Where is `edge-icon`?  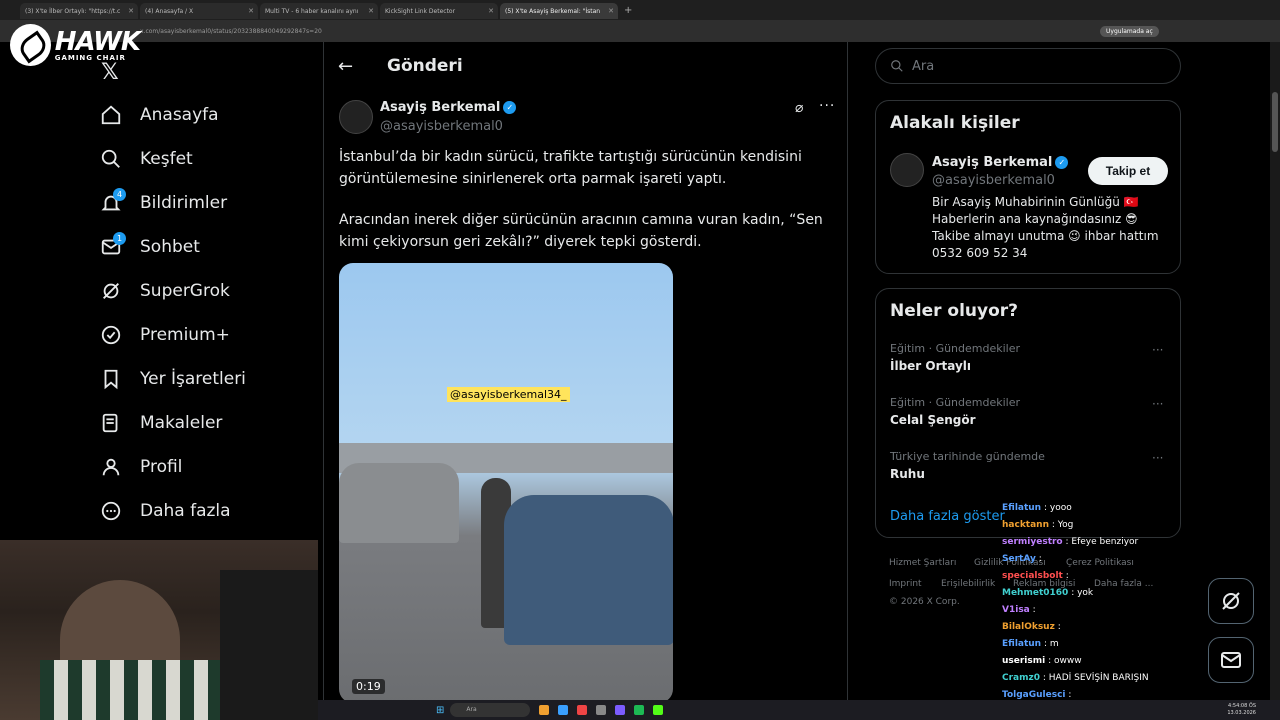
edge-icon is located at coordinates (563, 710).